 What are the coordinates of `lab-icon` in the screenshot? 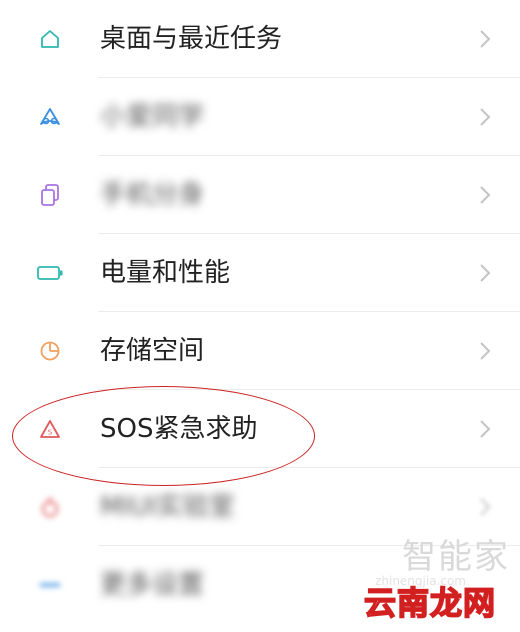 It's located at (50, 507).